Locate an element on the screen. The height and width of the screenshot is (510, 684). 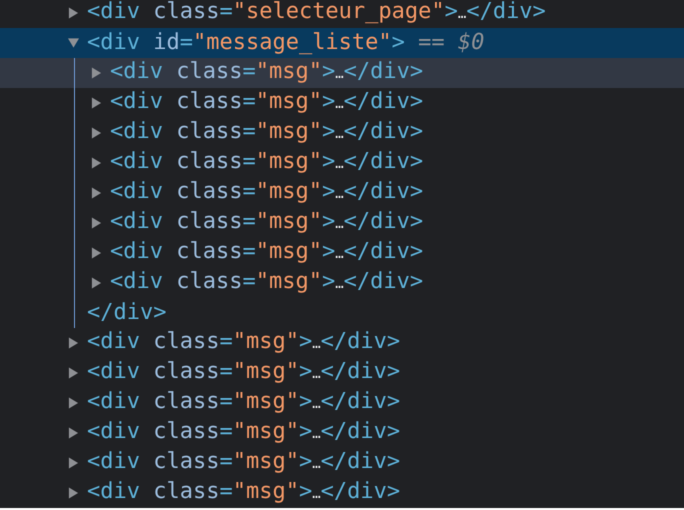
tree-row: <div class="selecteur_page">…</div> is located at coordinates (342, 14).